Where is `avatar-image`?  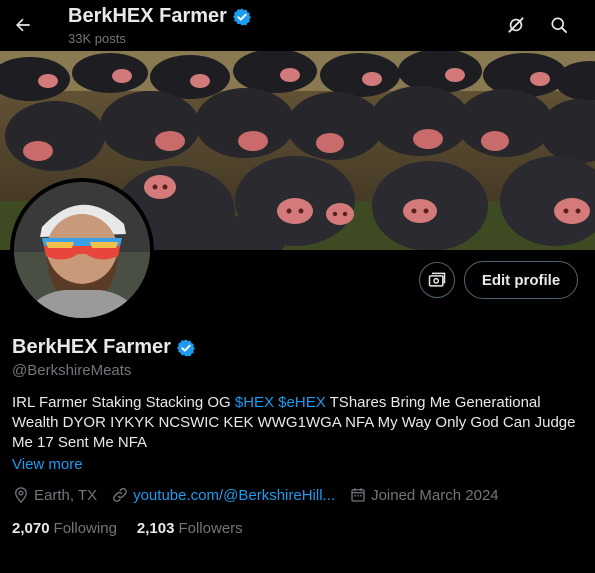
avatar-image is located at coordinates (82, 250).